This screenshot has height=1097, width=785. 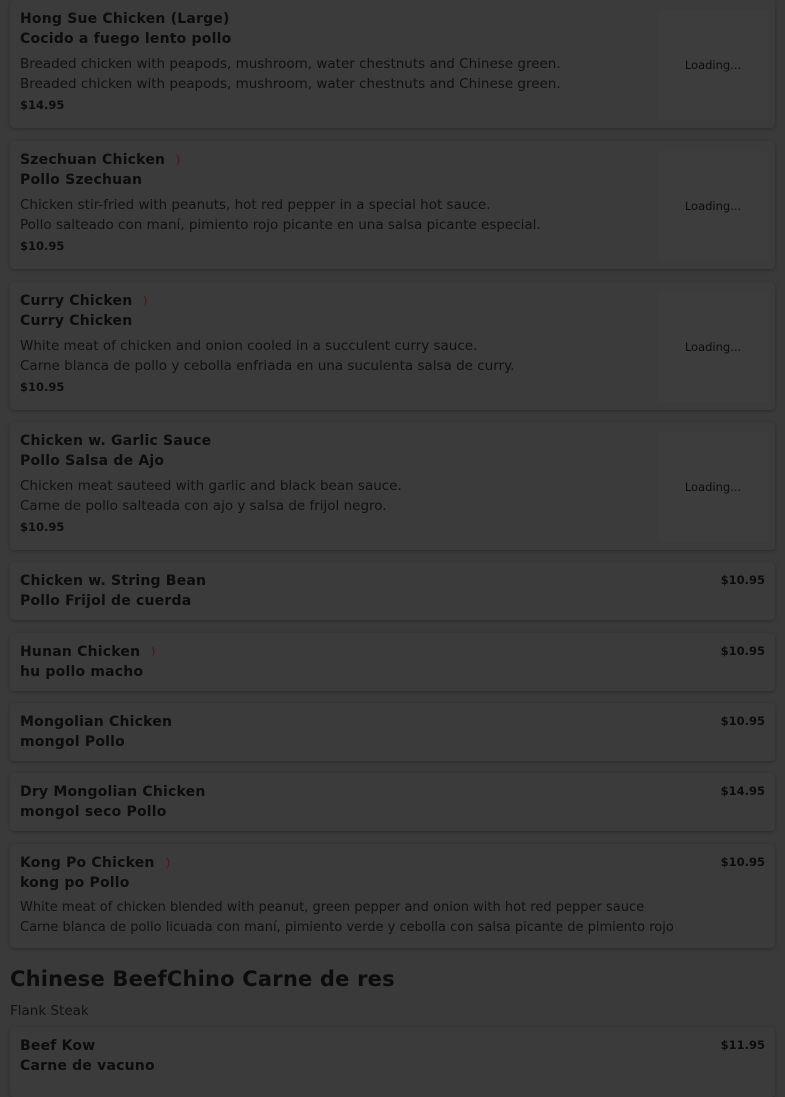 What do you see at coordinates (92, 461) in the screenshot?
I see `item-name-es: Pollo Salsa de Ajo` at bounding box center [92, 461].